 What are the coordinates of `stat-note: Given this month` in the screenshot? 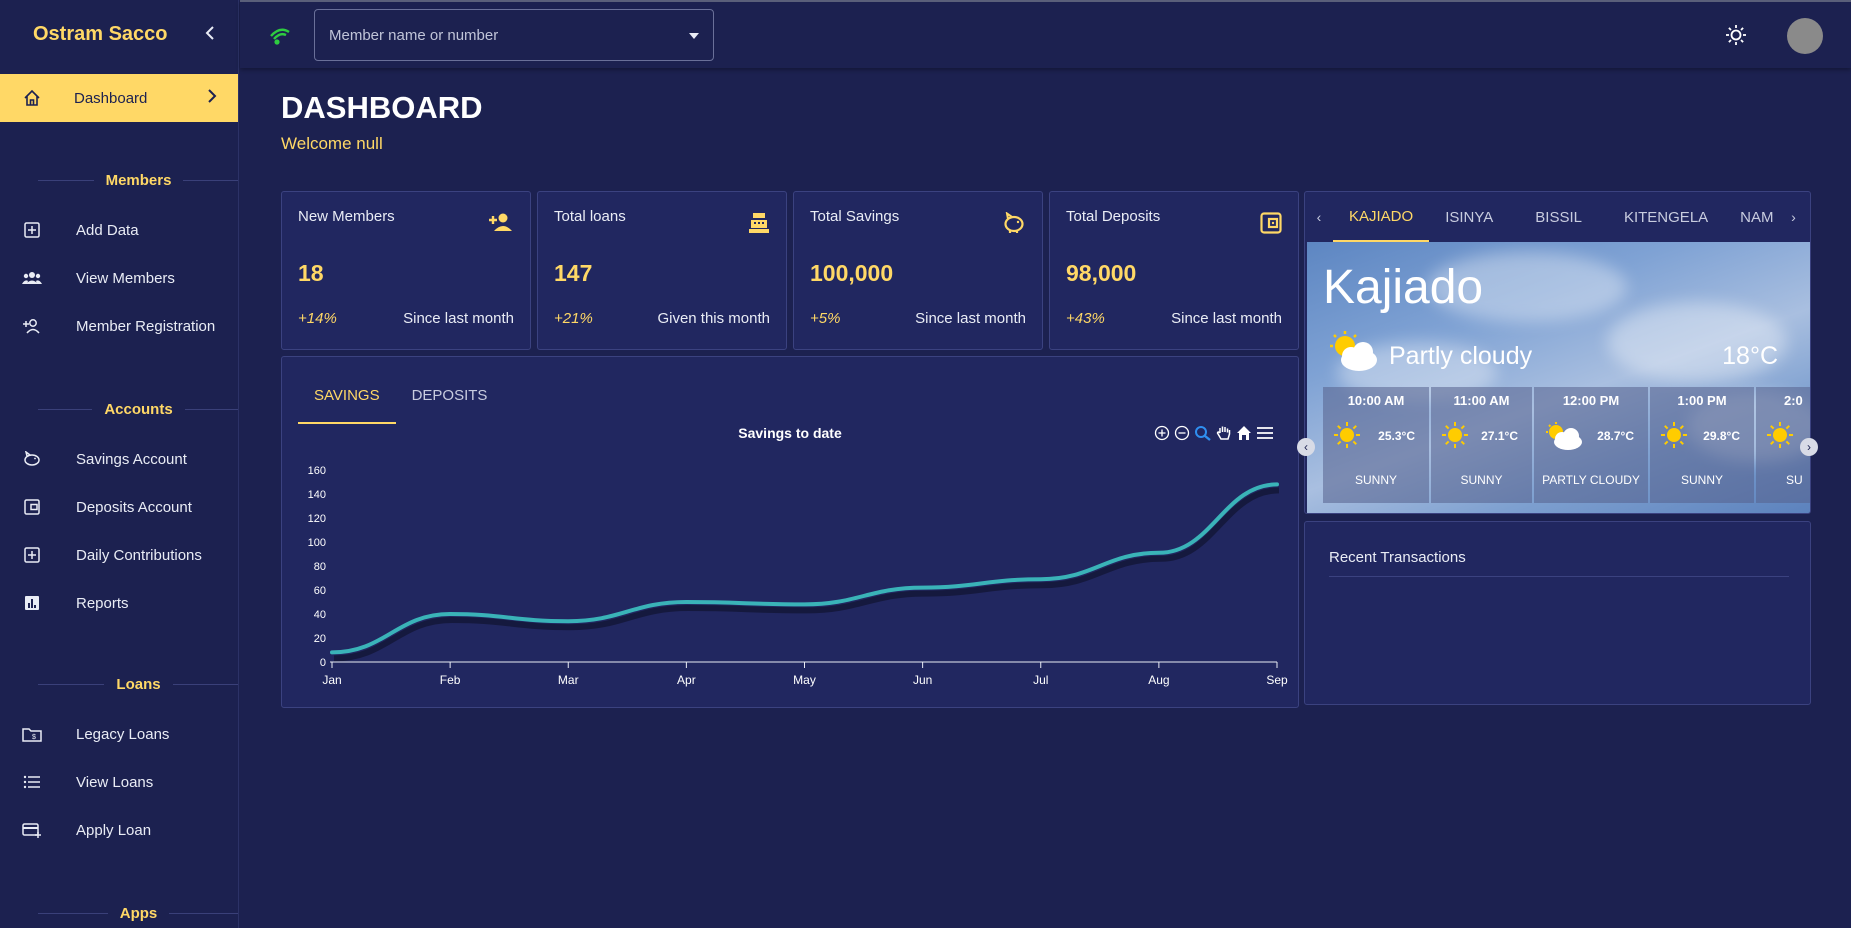 It's located at (713, 318).